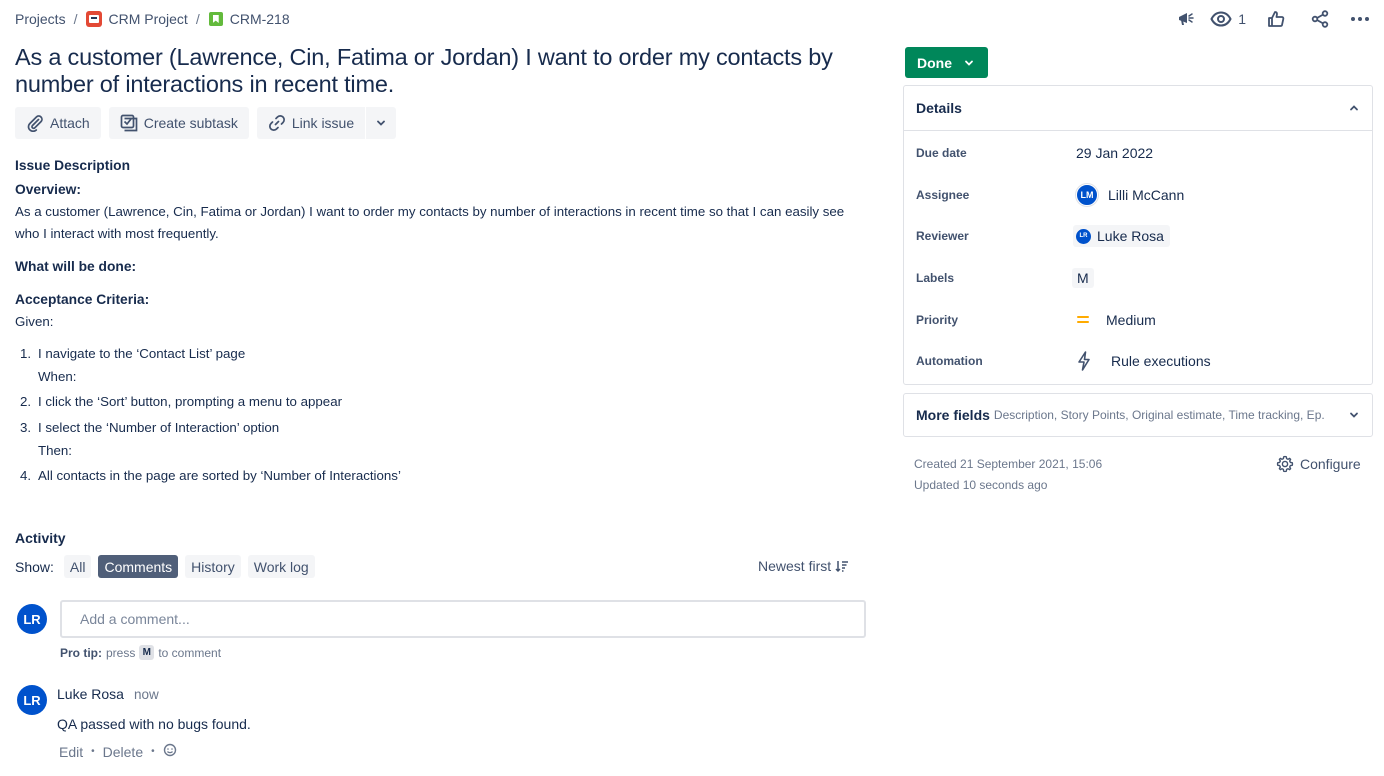 Image resolution: width=1384 pixels, height=776 pixels. Describe the element at coordinates (129, 123) in the screenshot. I see `subtask-icon` at that location.